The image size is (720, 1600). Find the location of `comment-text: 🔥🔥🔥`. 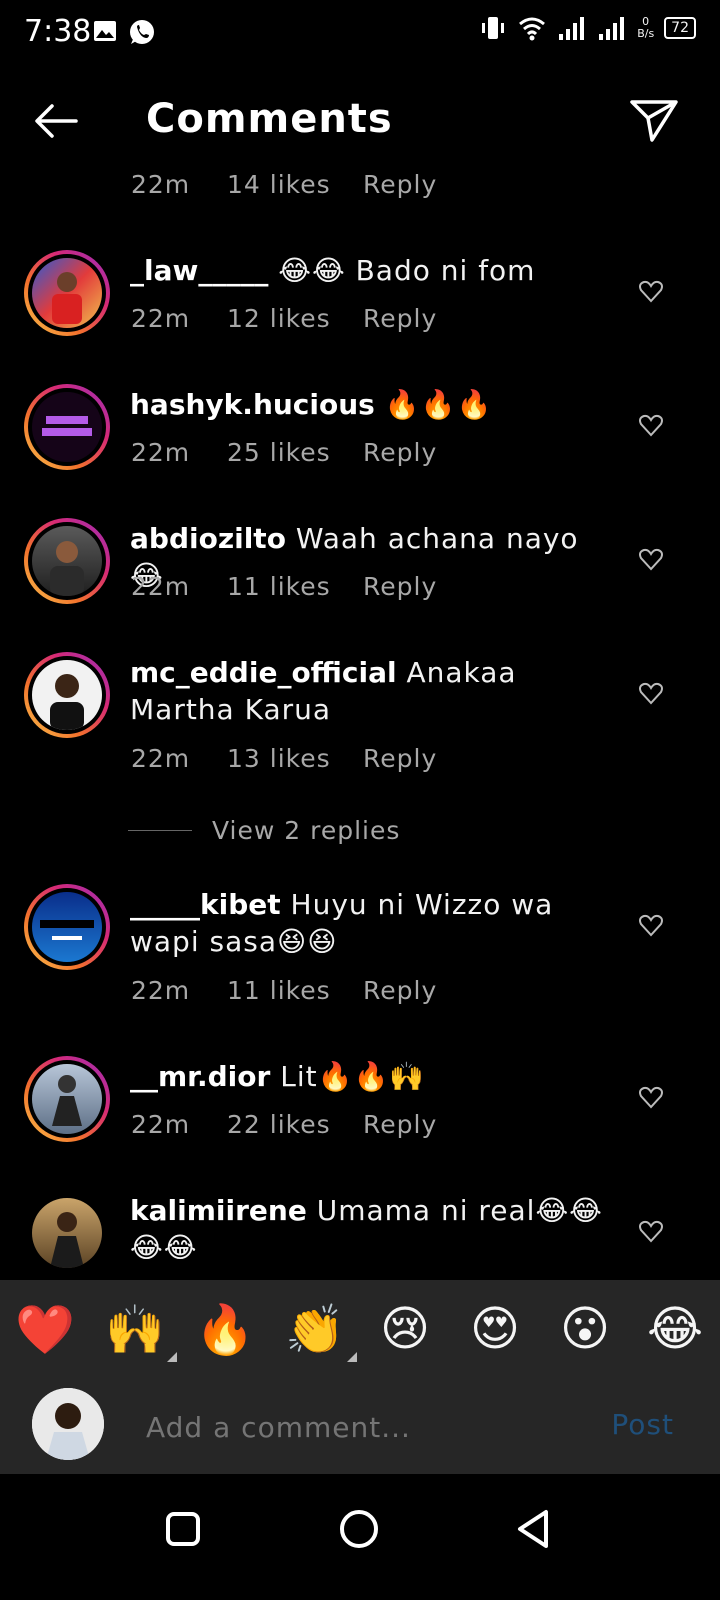

comment-text: 🔥🔥🔥 is located at coordinates (433, 404).